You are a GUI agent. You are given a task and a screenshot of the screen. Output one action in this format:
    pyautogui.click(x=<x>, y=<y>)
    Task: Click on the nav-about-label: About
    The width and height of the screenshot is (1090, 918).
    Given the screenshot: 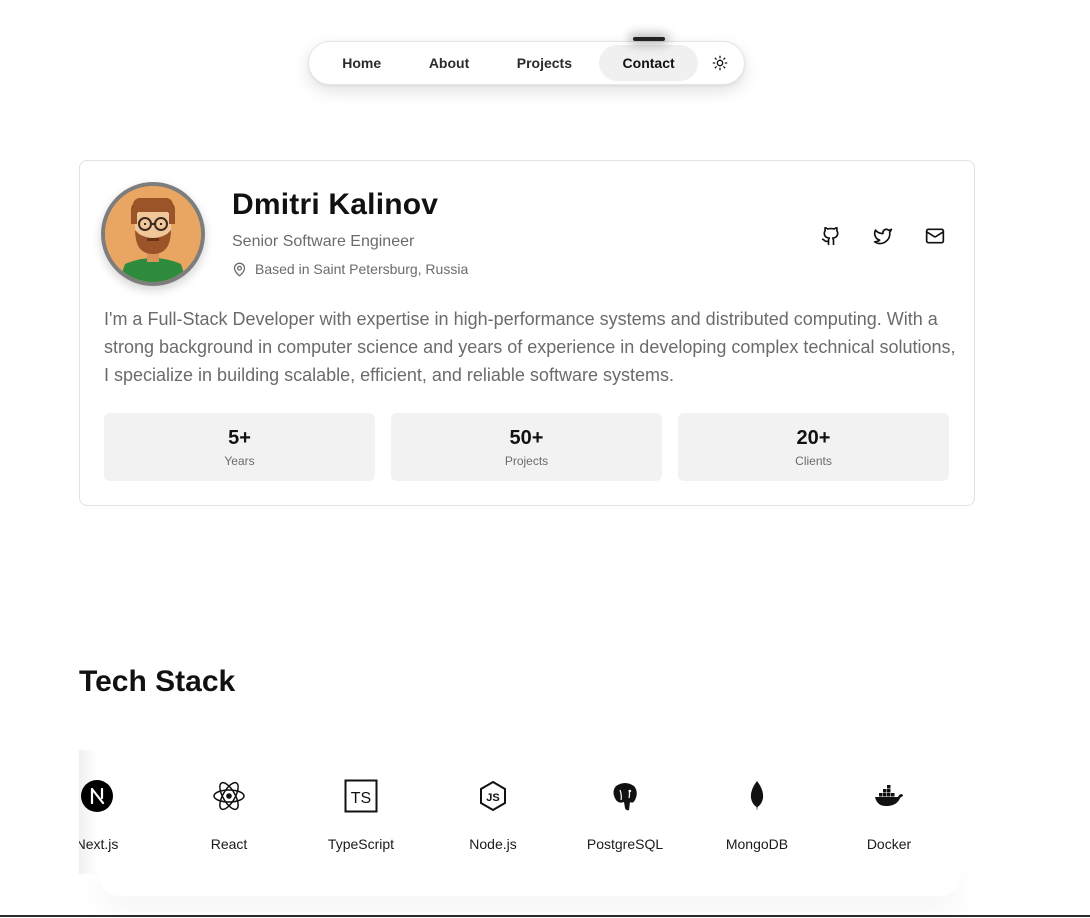 What is the action you would take?
    pyautogui.click(x=449, y=63)
    